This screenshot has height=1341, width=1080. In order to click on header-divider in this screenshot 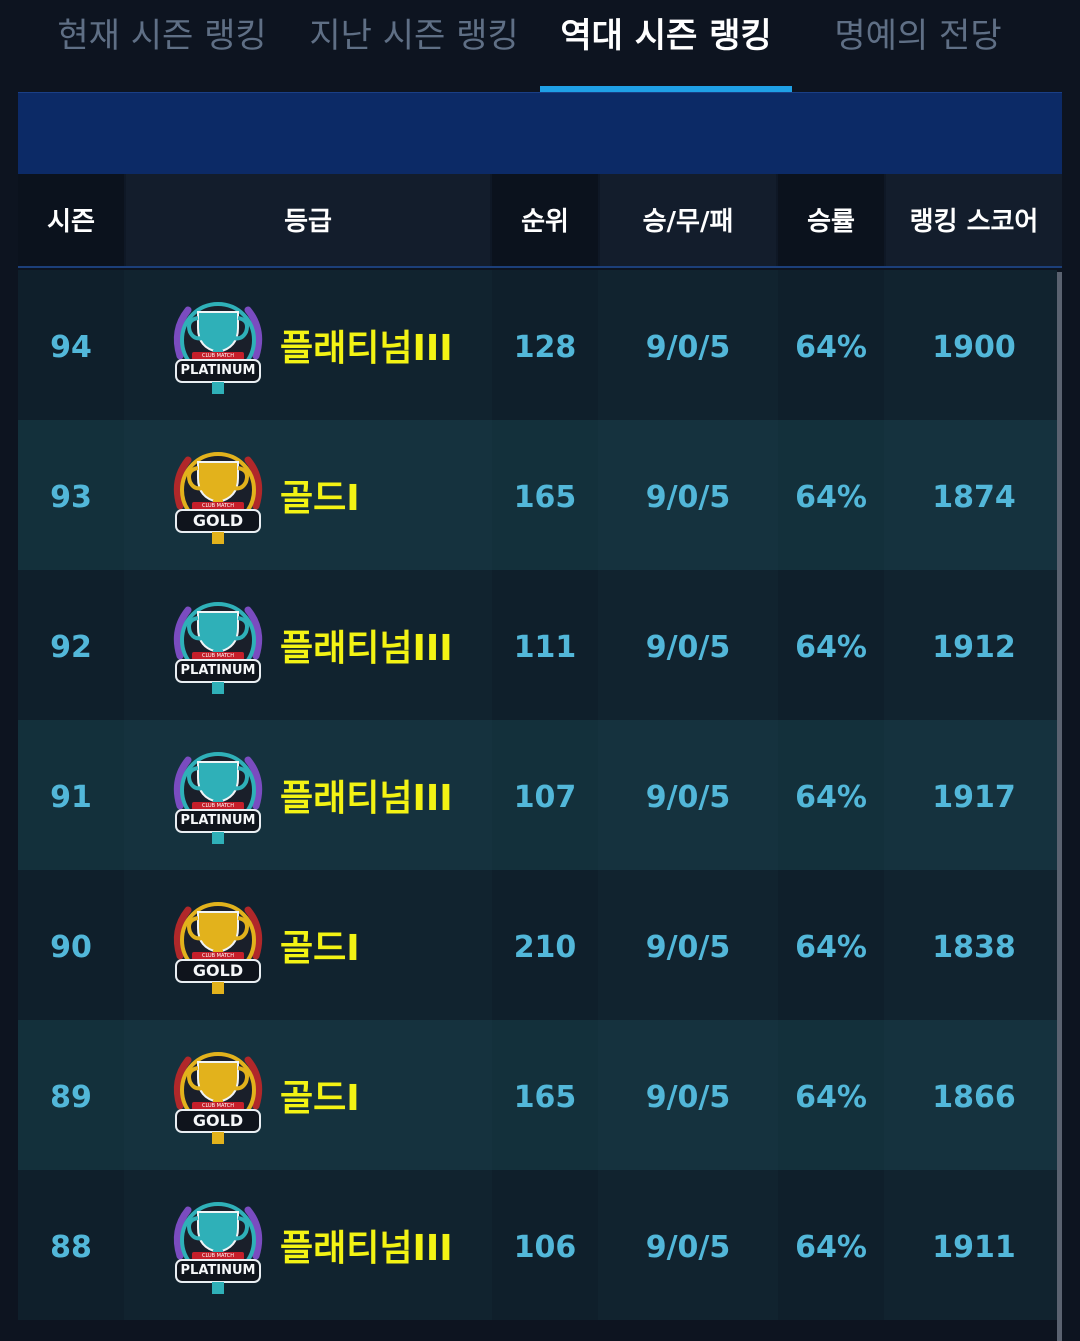, I will do `click(540, 267)`.